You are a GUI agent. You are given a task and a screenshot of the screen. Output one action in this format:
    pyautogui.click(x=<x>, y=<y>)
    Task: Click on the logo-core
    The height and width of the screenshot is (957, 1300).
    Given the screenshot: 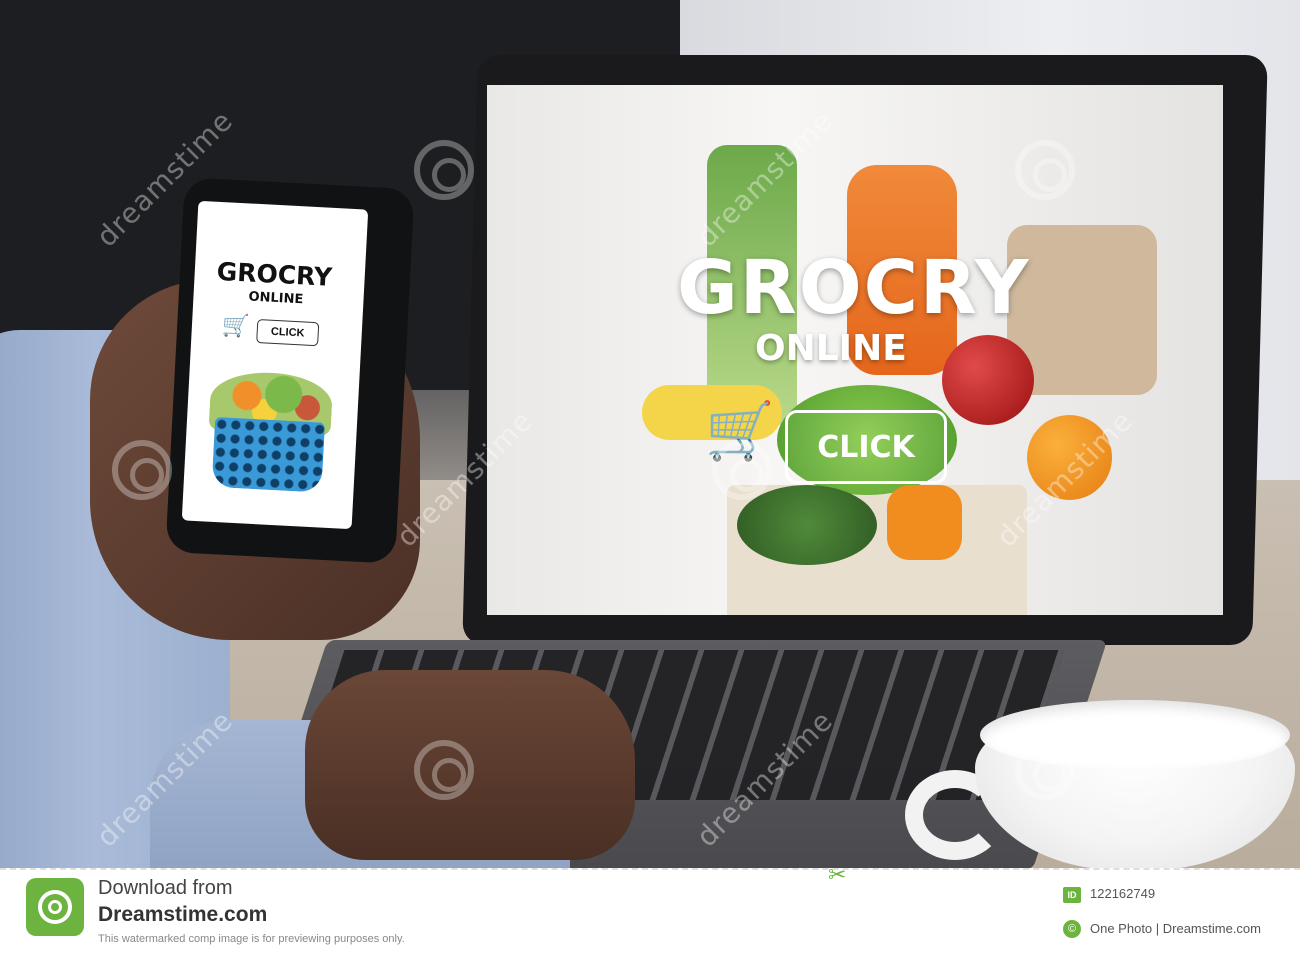 What is the action you would take?
    pyautogui.click(x=55, y=907)
    